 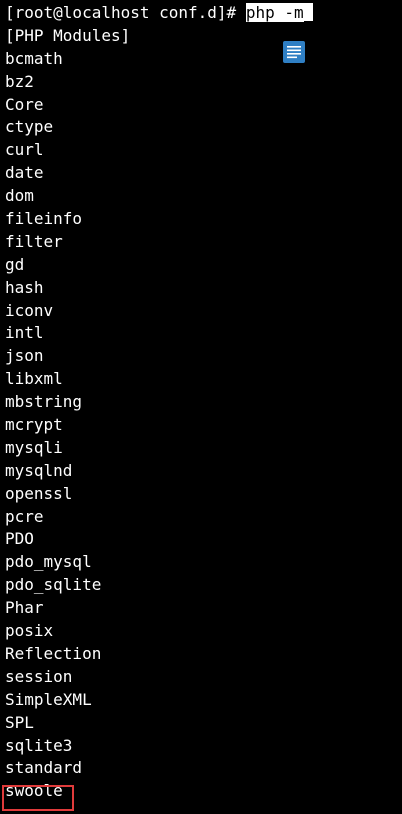 I want to click on module-line: ctype, so click(x=29, y=127).